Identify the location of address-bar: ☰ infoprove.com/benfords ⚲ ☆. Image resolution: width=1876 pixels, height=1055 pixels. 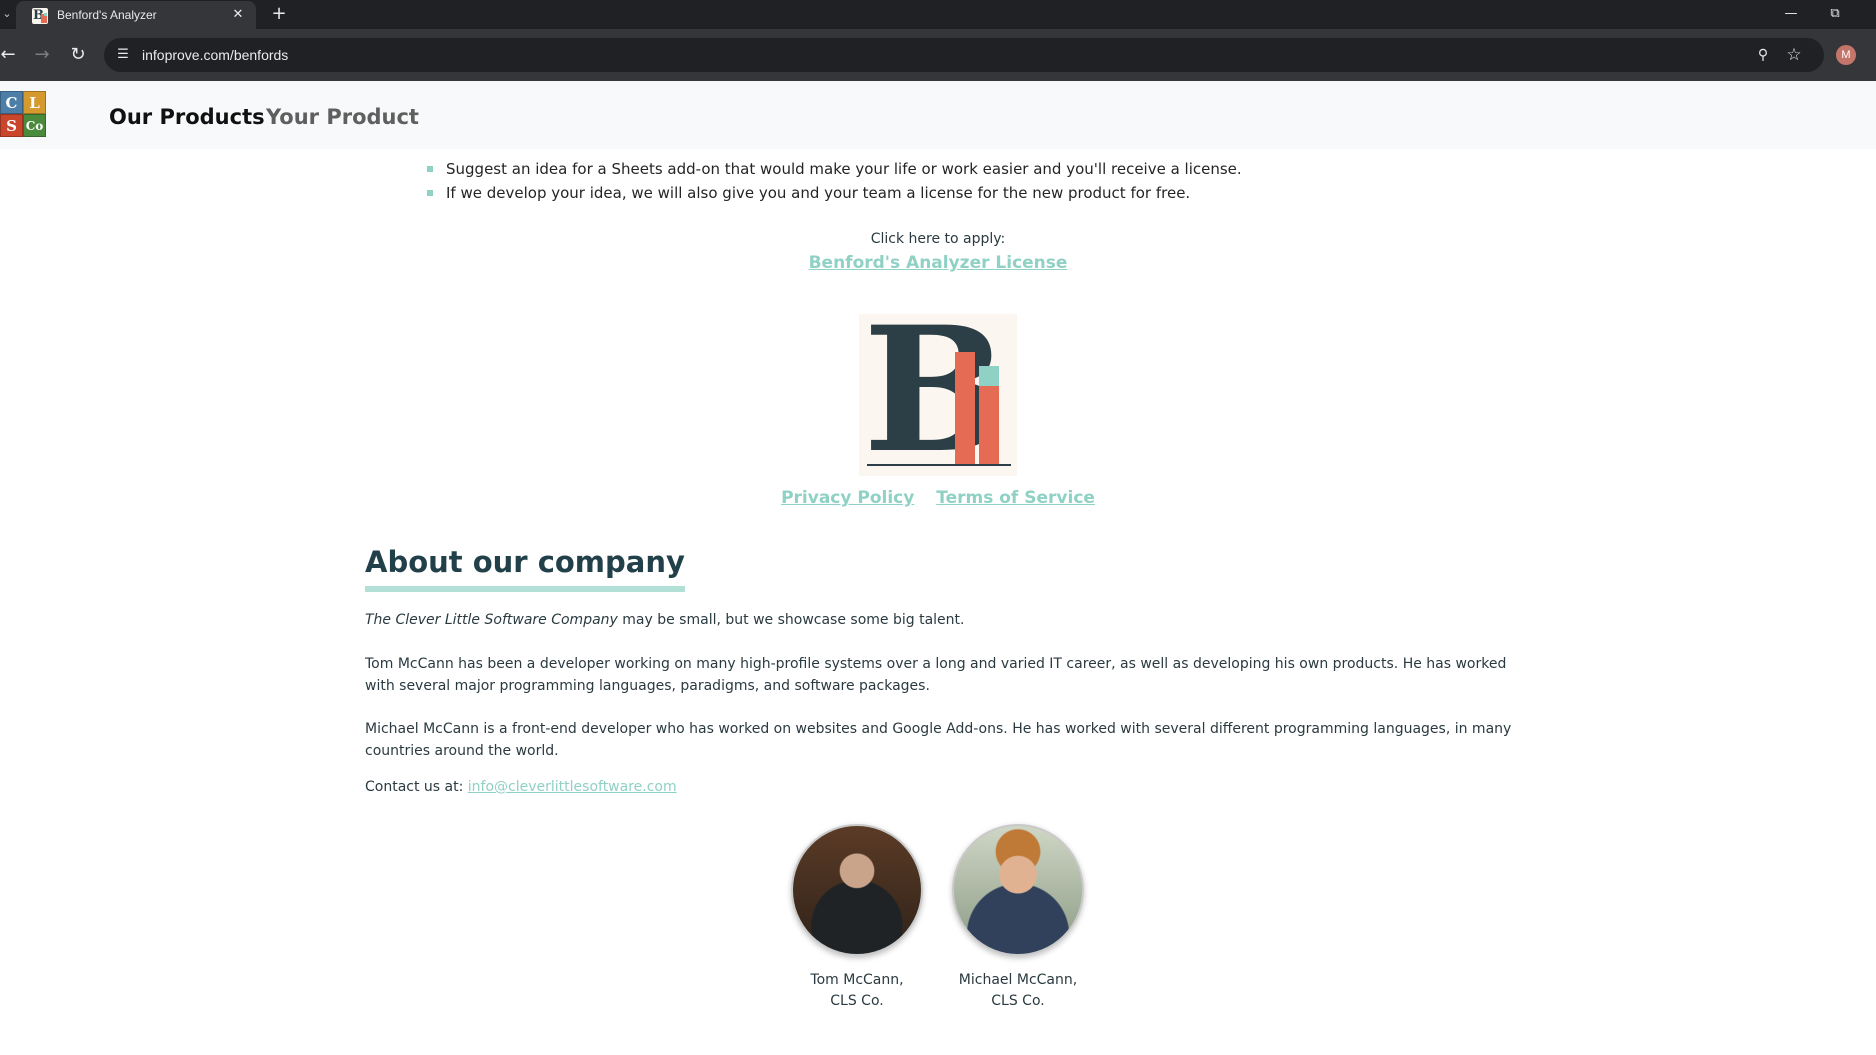
(964, 55).